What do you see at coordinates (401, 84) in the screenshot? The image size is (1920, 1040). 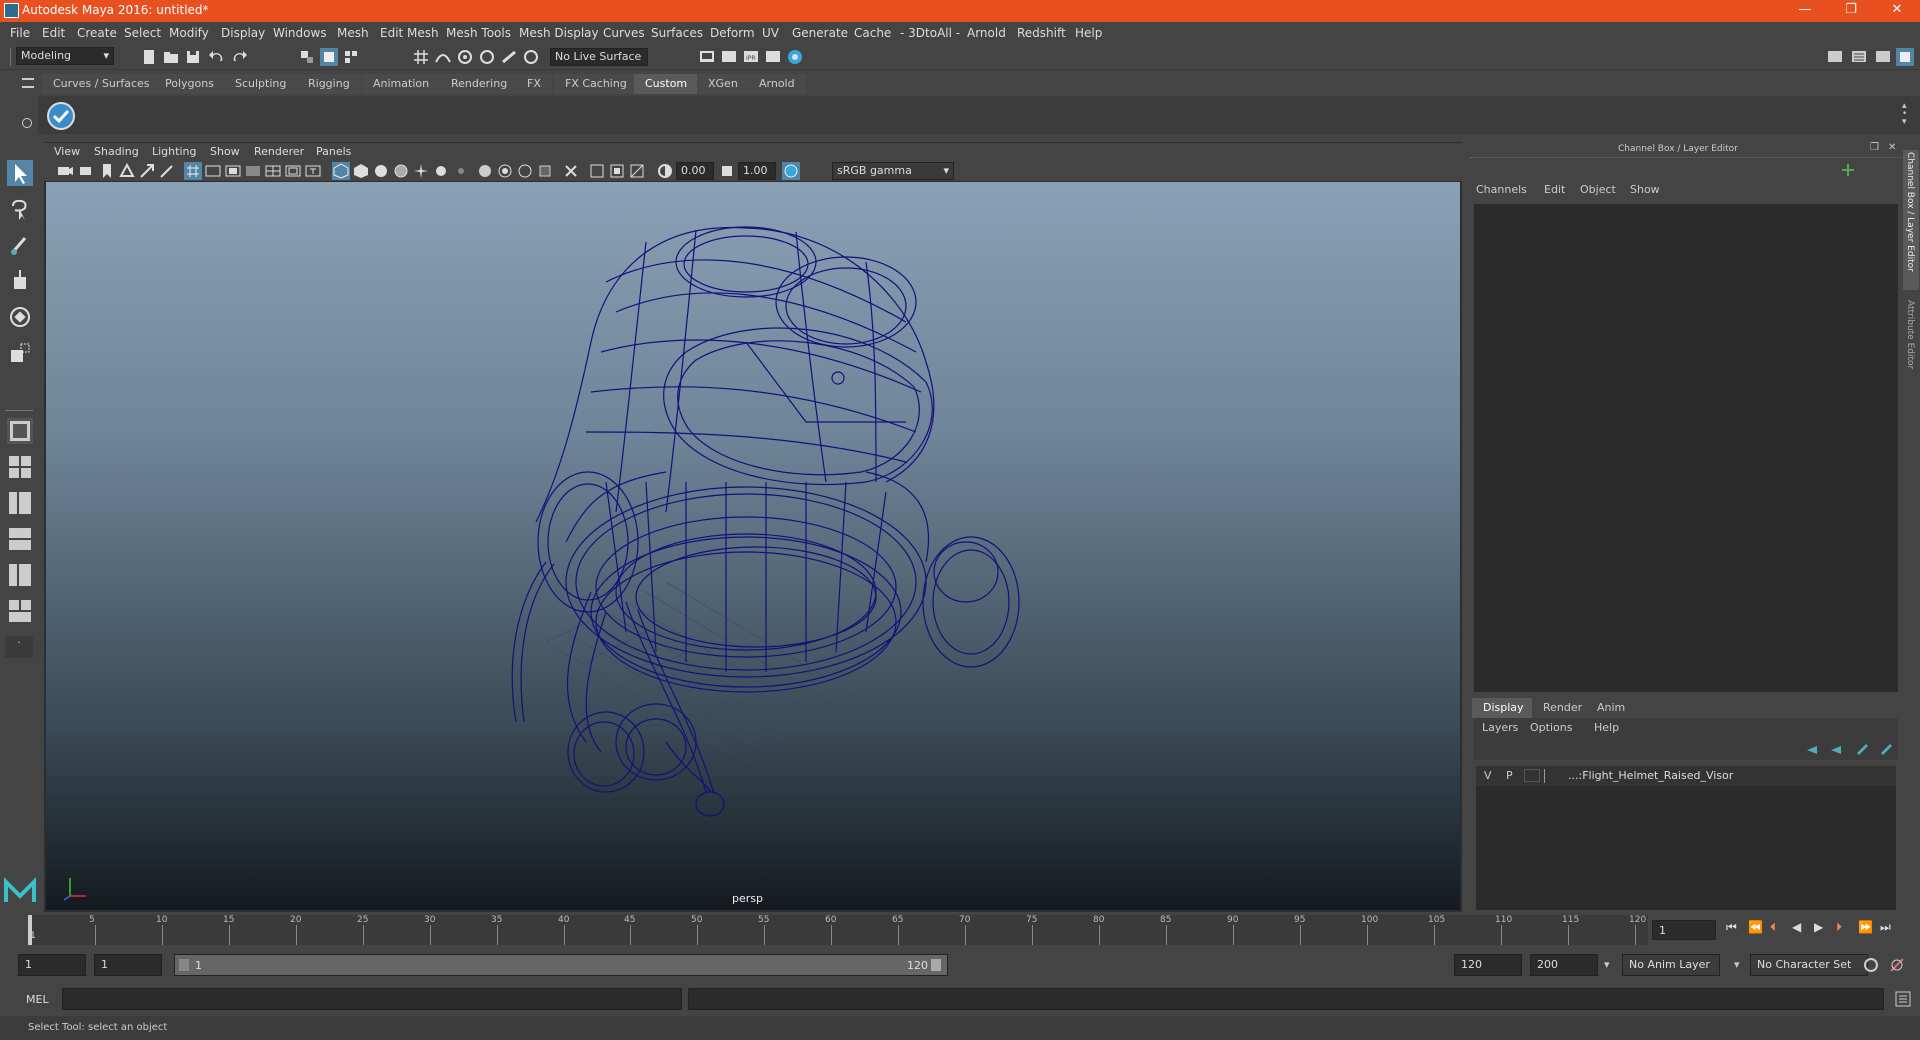 I see `shelf-tab-animation: Animation` at bounding box center [401, 84].